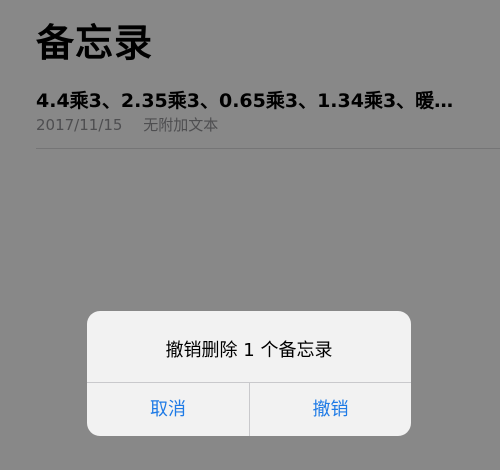 This screenshot has width=500, height=470. I want to click on undo-button: 撤销, so click(330, 409).